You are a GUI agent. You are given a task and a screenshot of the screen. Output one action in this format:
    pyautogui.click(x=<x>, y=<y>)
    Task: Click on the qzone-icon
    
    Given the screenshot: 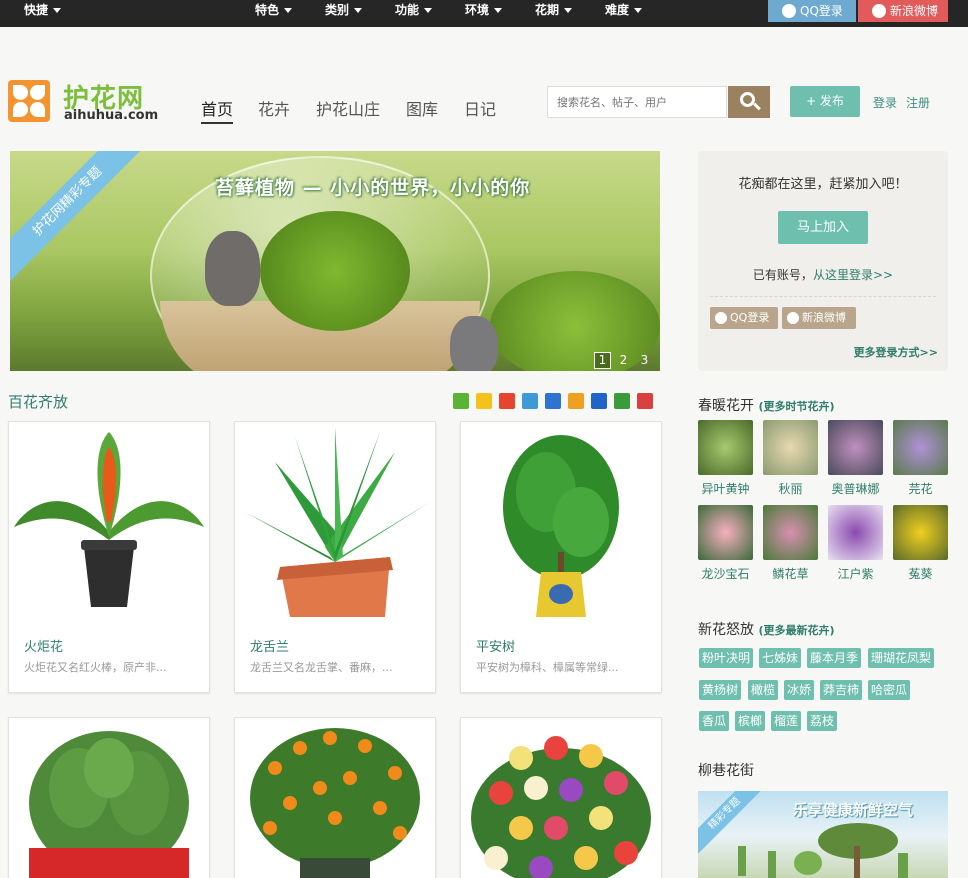 What is the action you would take?
    pyautogui.click(x=484, y=401)
    